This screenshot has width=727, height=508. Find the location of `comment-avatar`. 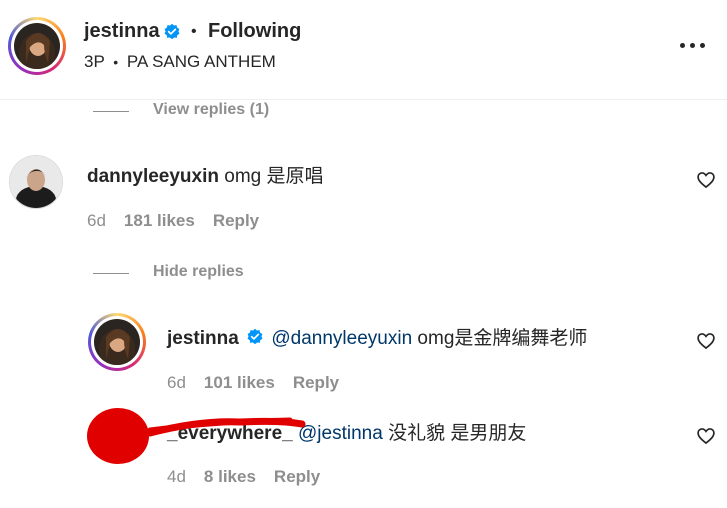

comment-avatar is located at coordinates (36, 182).